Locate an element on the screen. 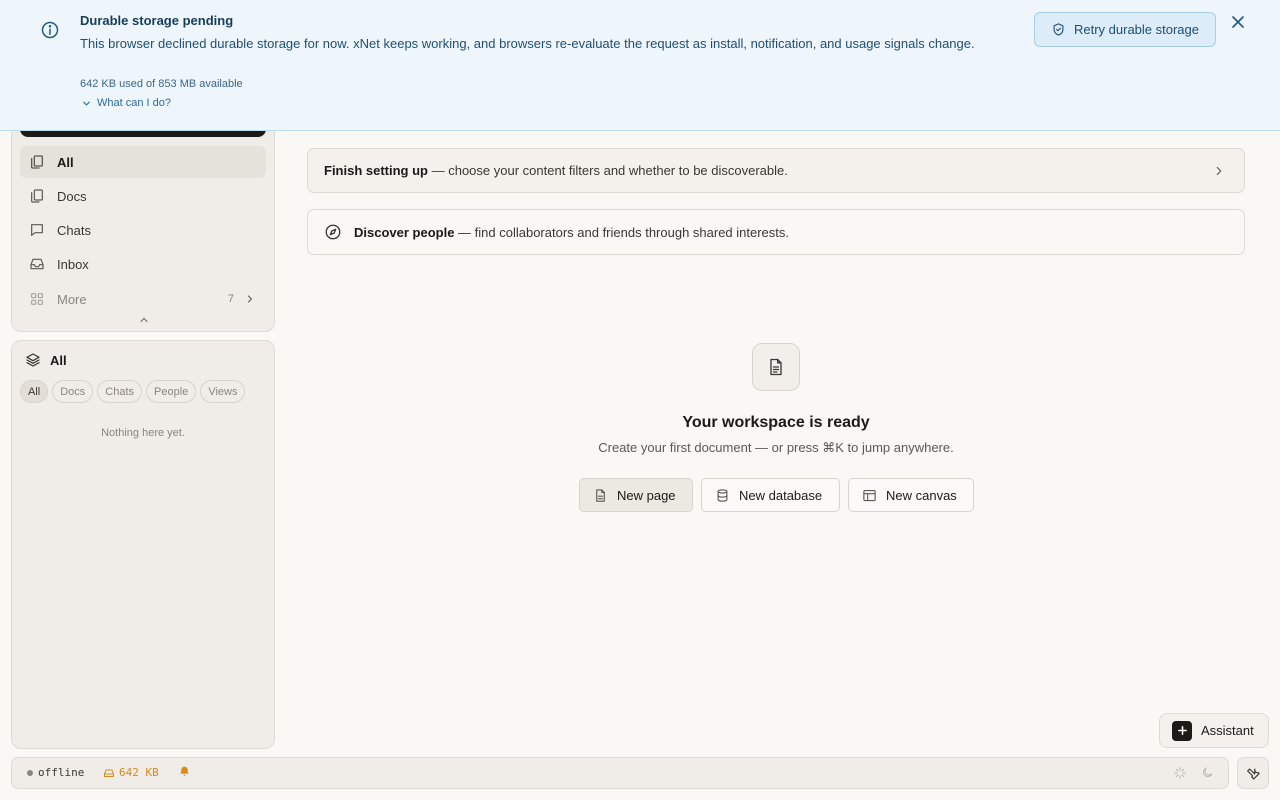  filter-chips: All Docs Chats People Views is located at coordinates (133, 391).